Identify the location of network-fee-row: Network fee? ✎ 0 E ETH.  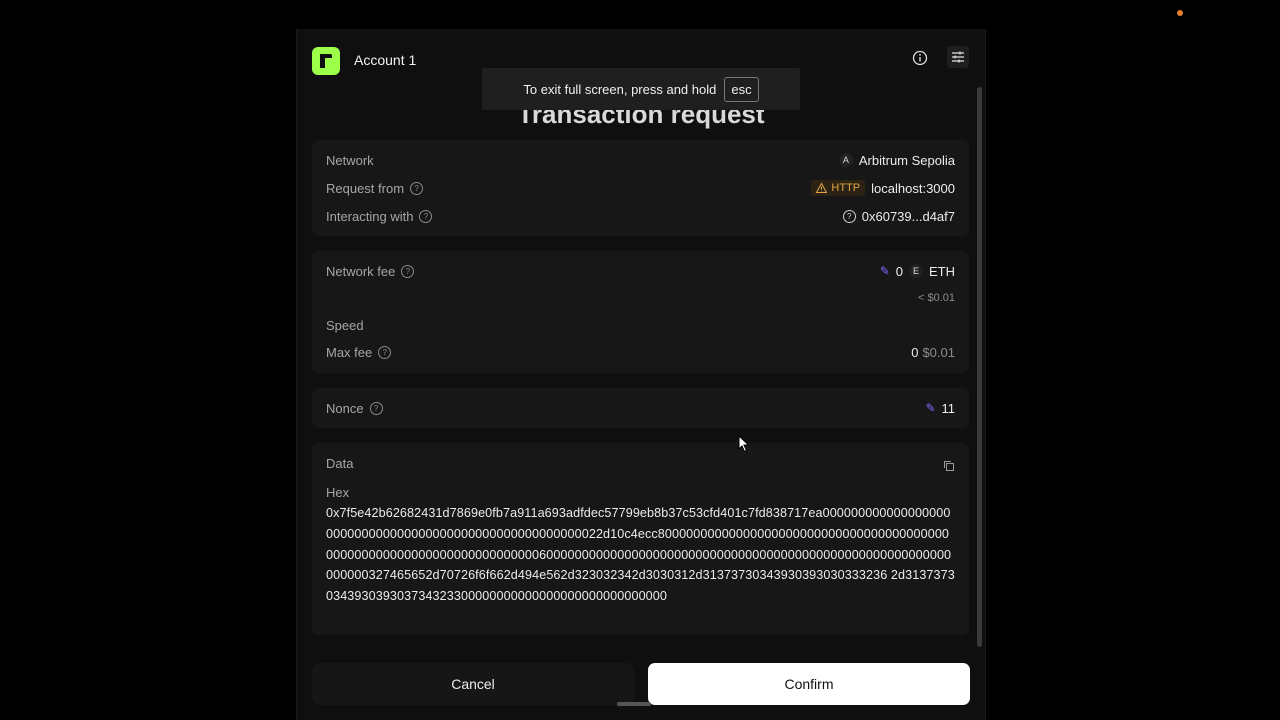
(640, 271).